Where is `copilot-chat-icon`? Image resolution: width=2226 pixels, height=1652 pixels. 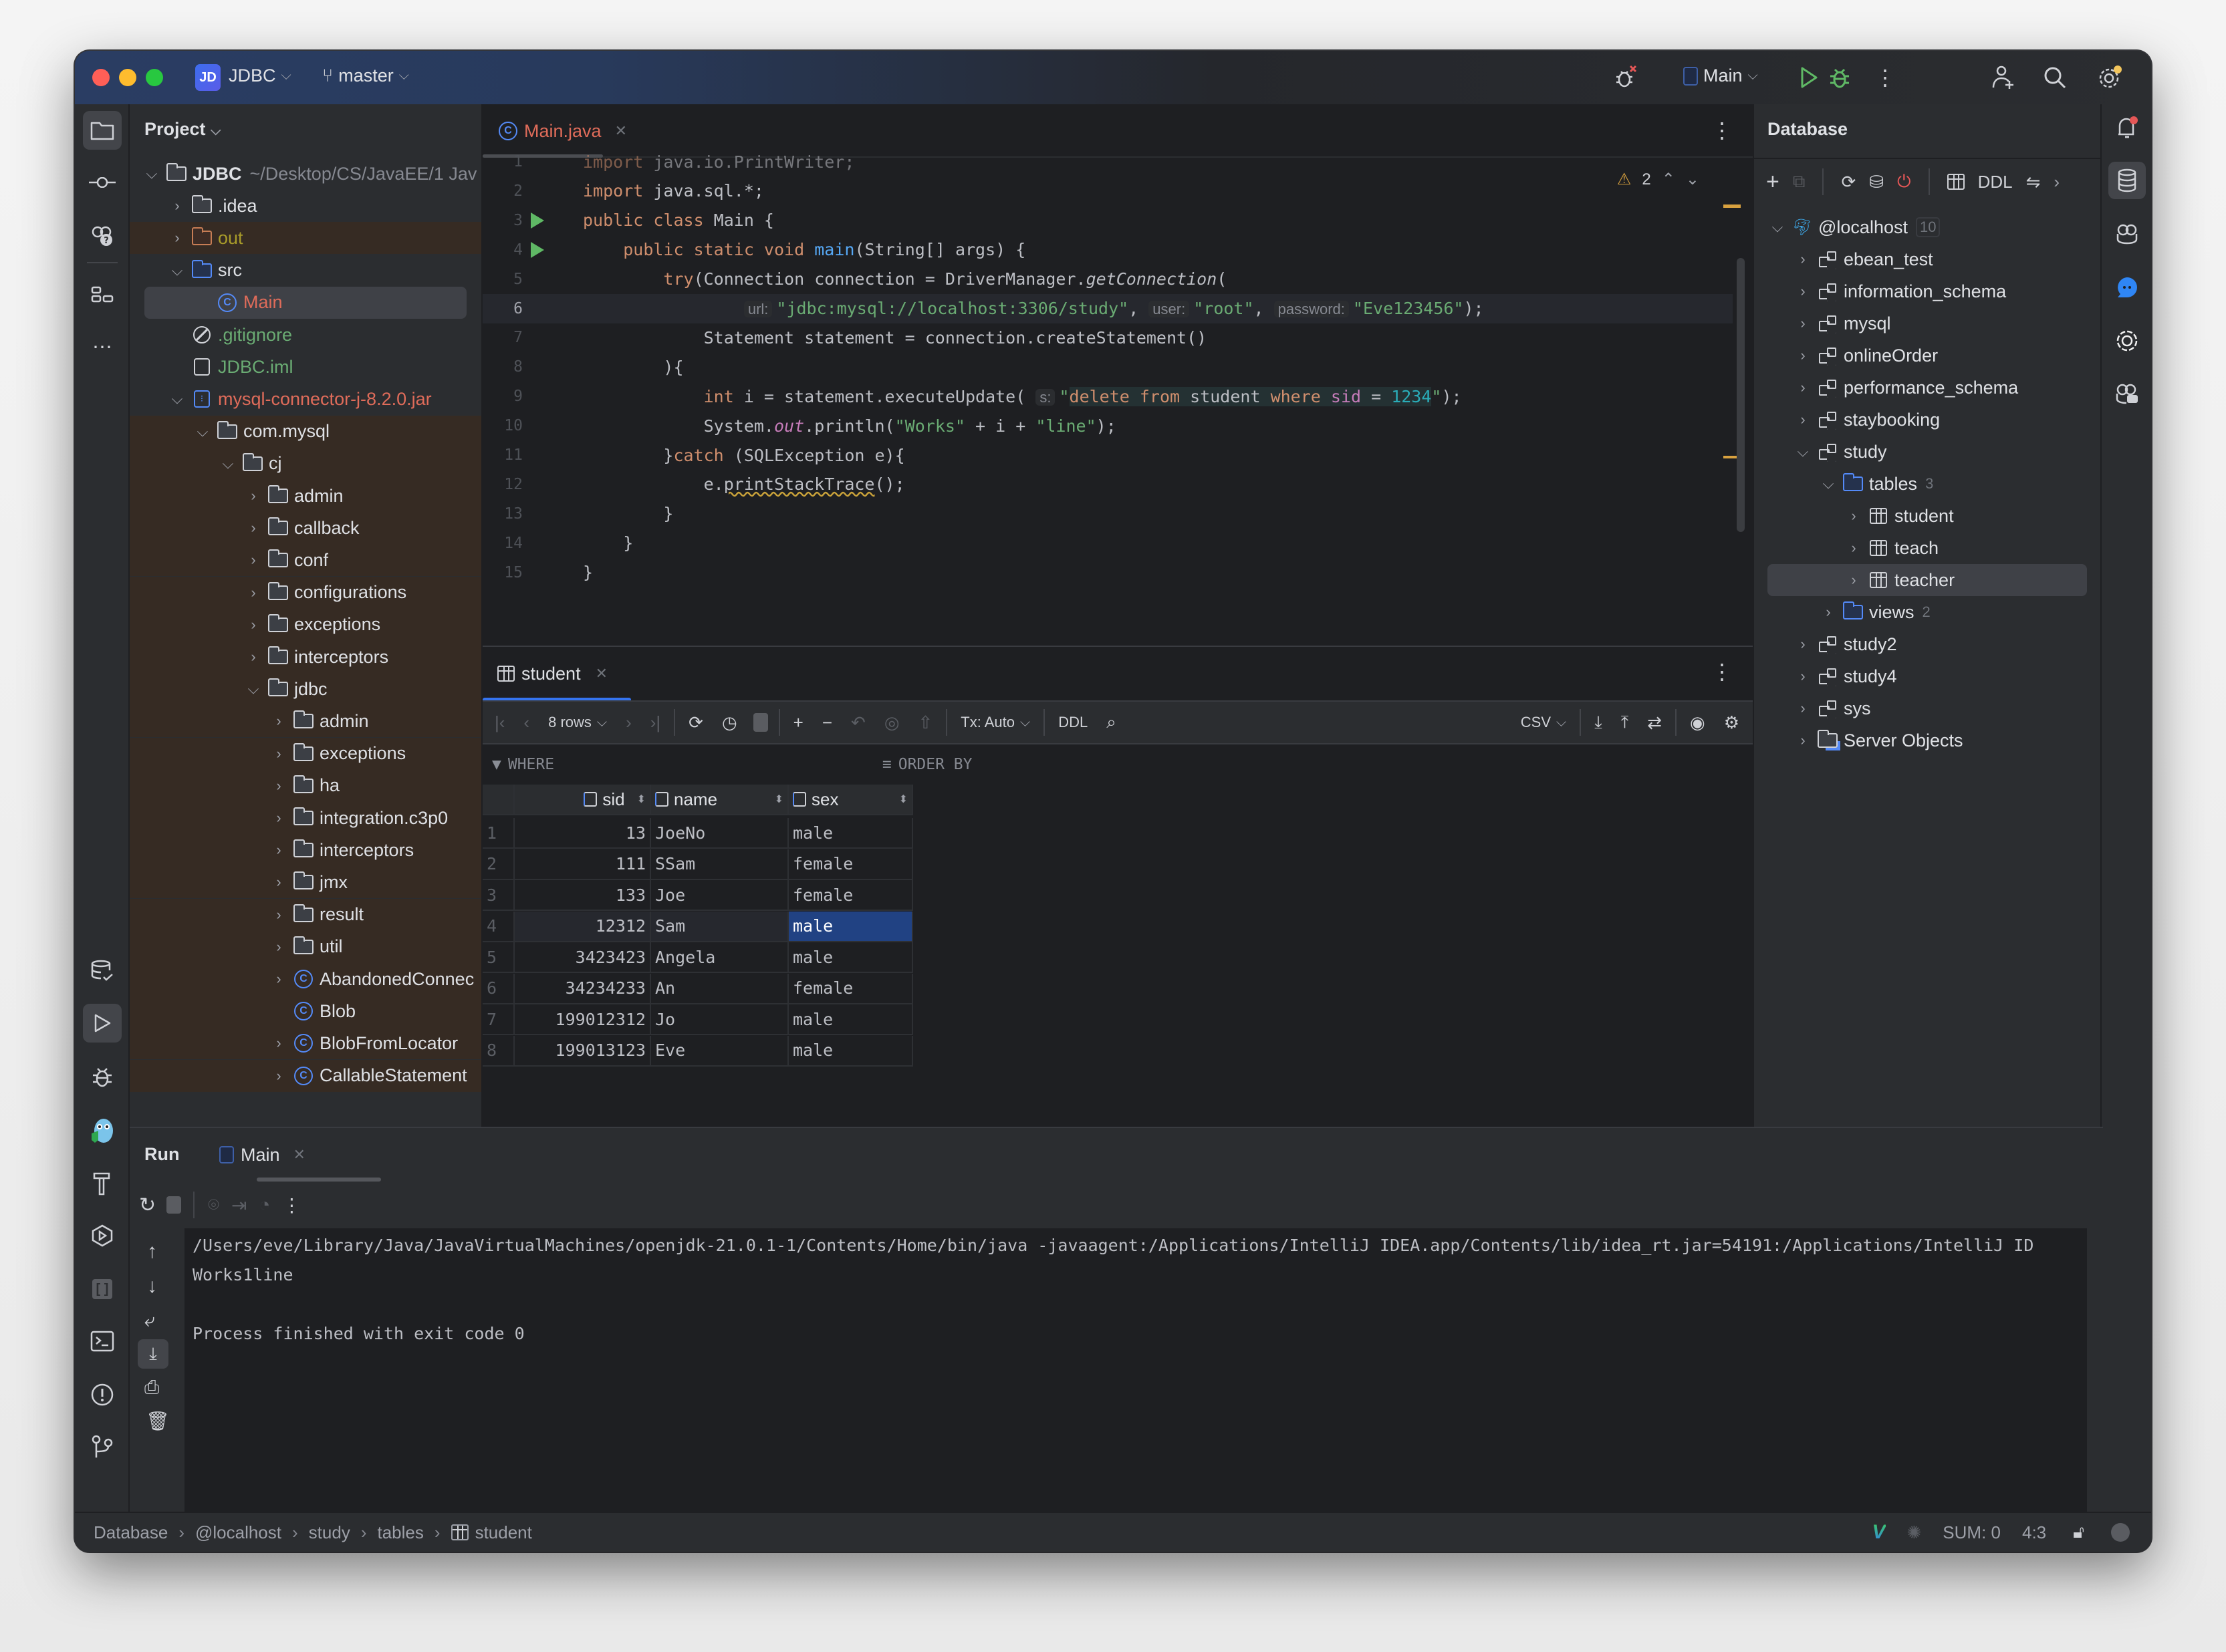 copilot-chat-icon is located at coordinates (2127, 395).